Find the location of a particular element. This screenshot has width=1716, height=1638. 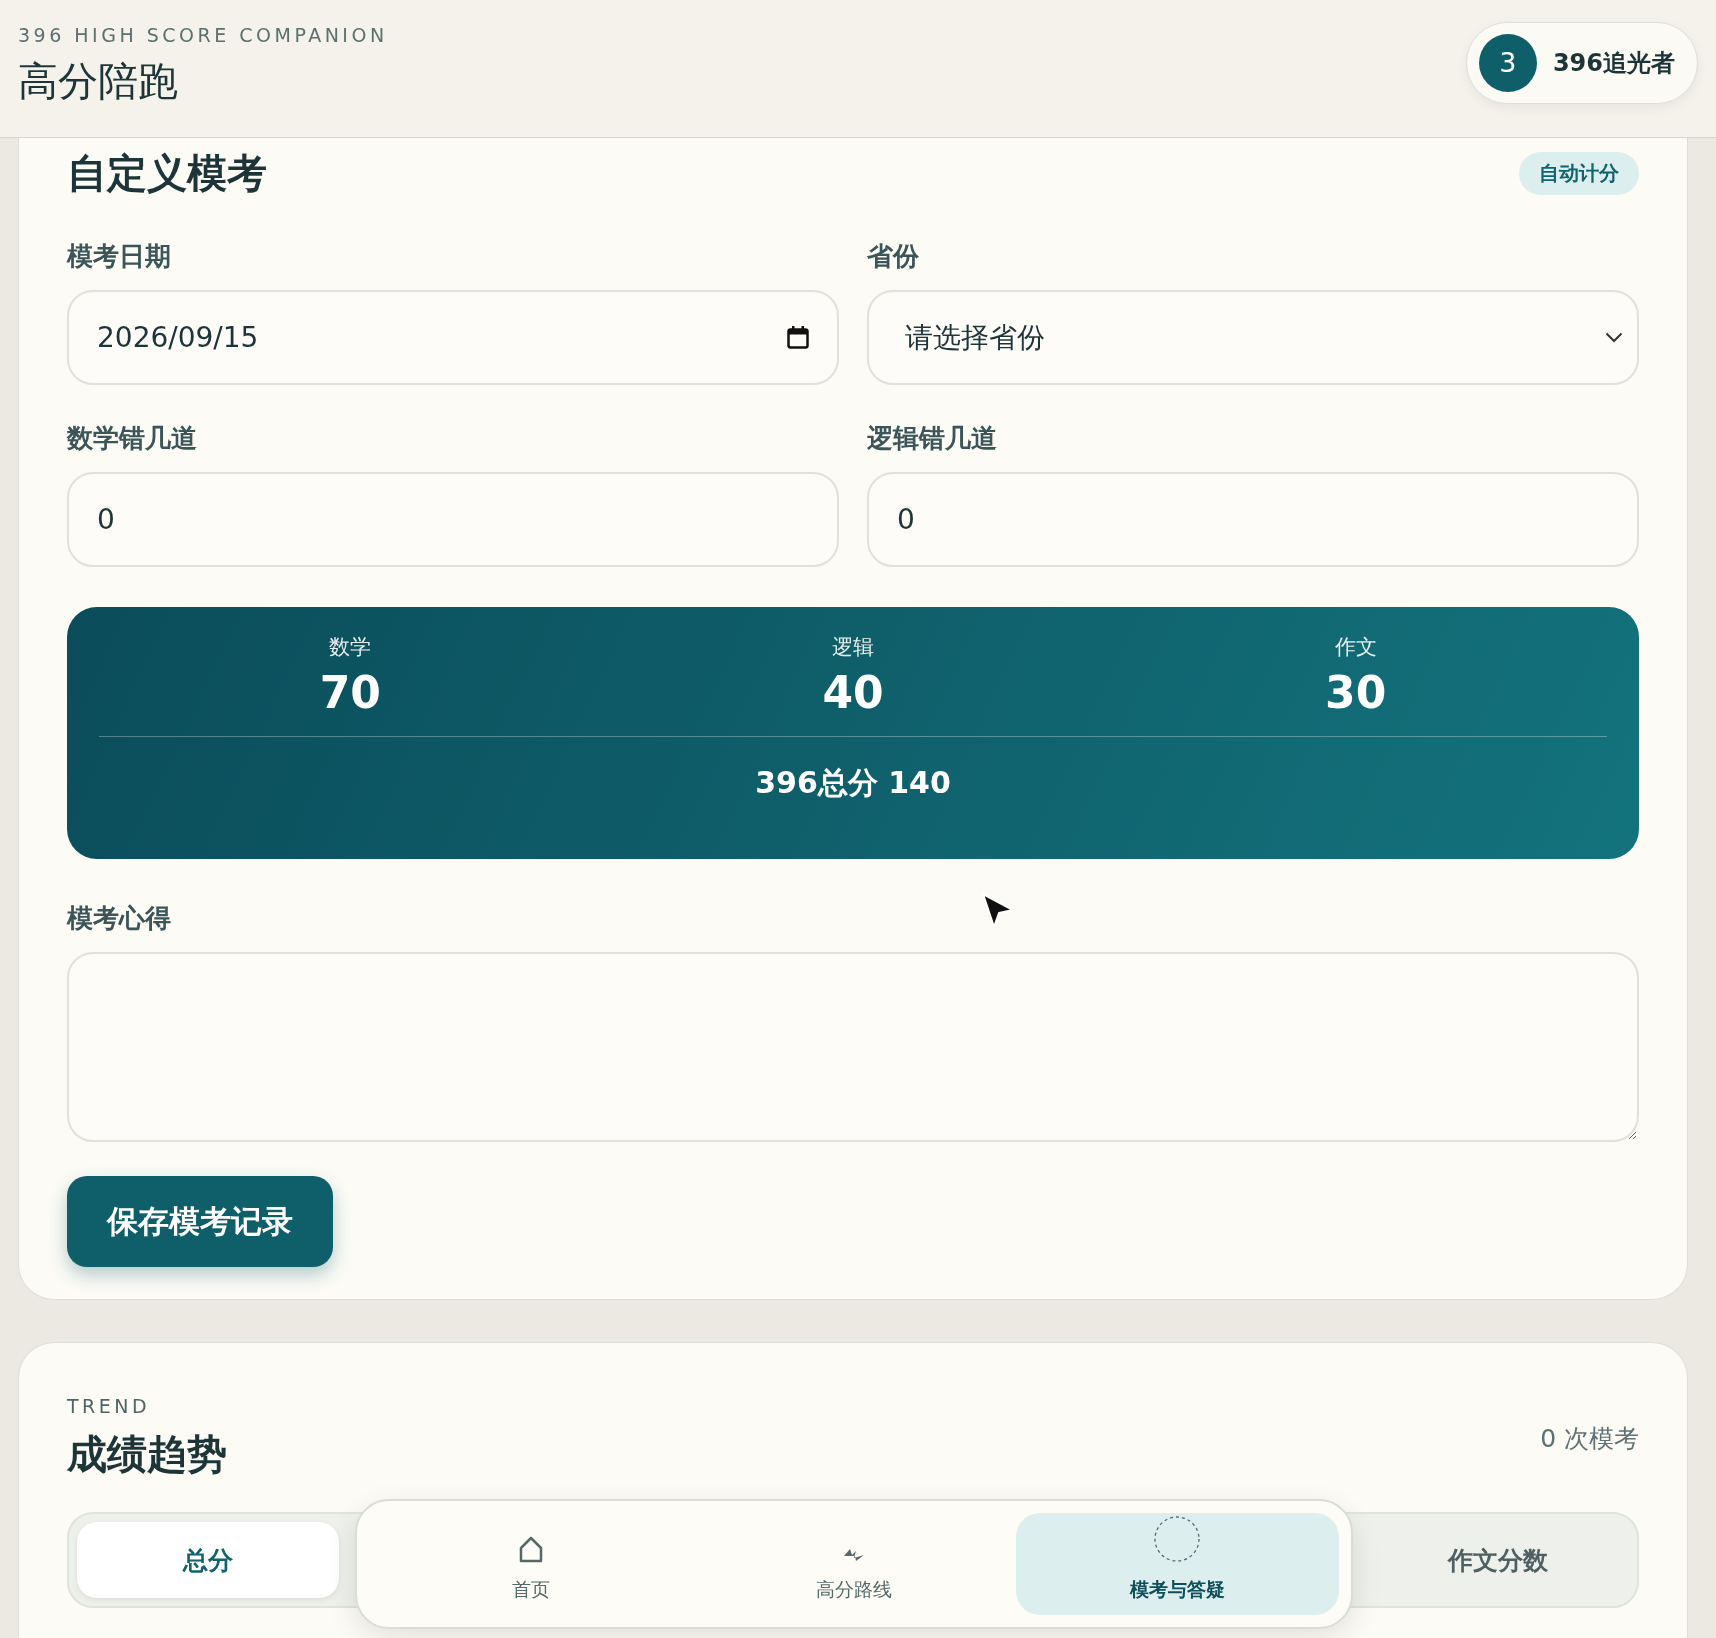

dashed-circle-icon is located at coordinates (1177, 1539).